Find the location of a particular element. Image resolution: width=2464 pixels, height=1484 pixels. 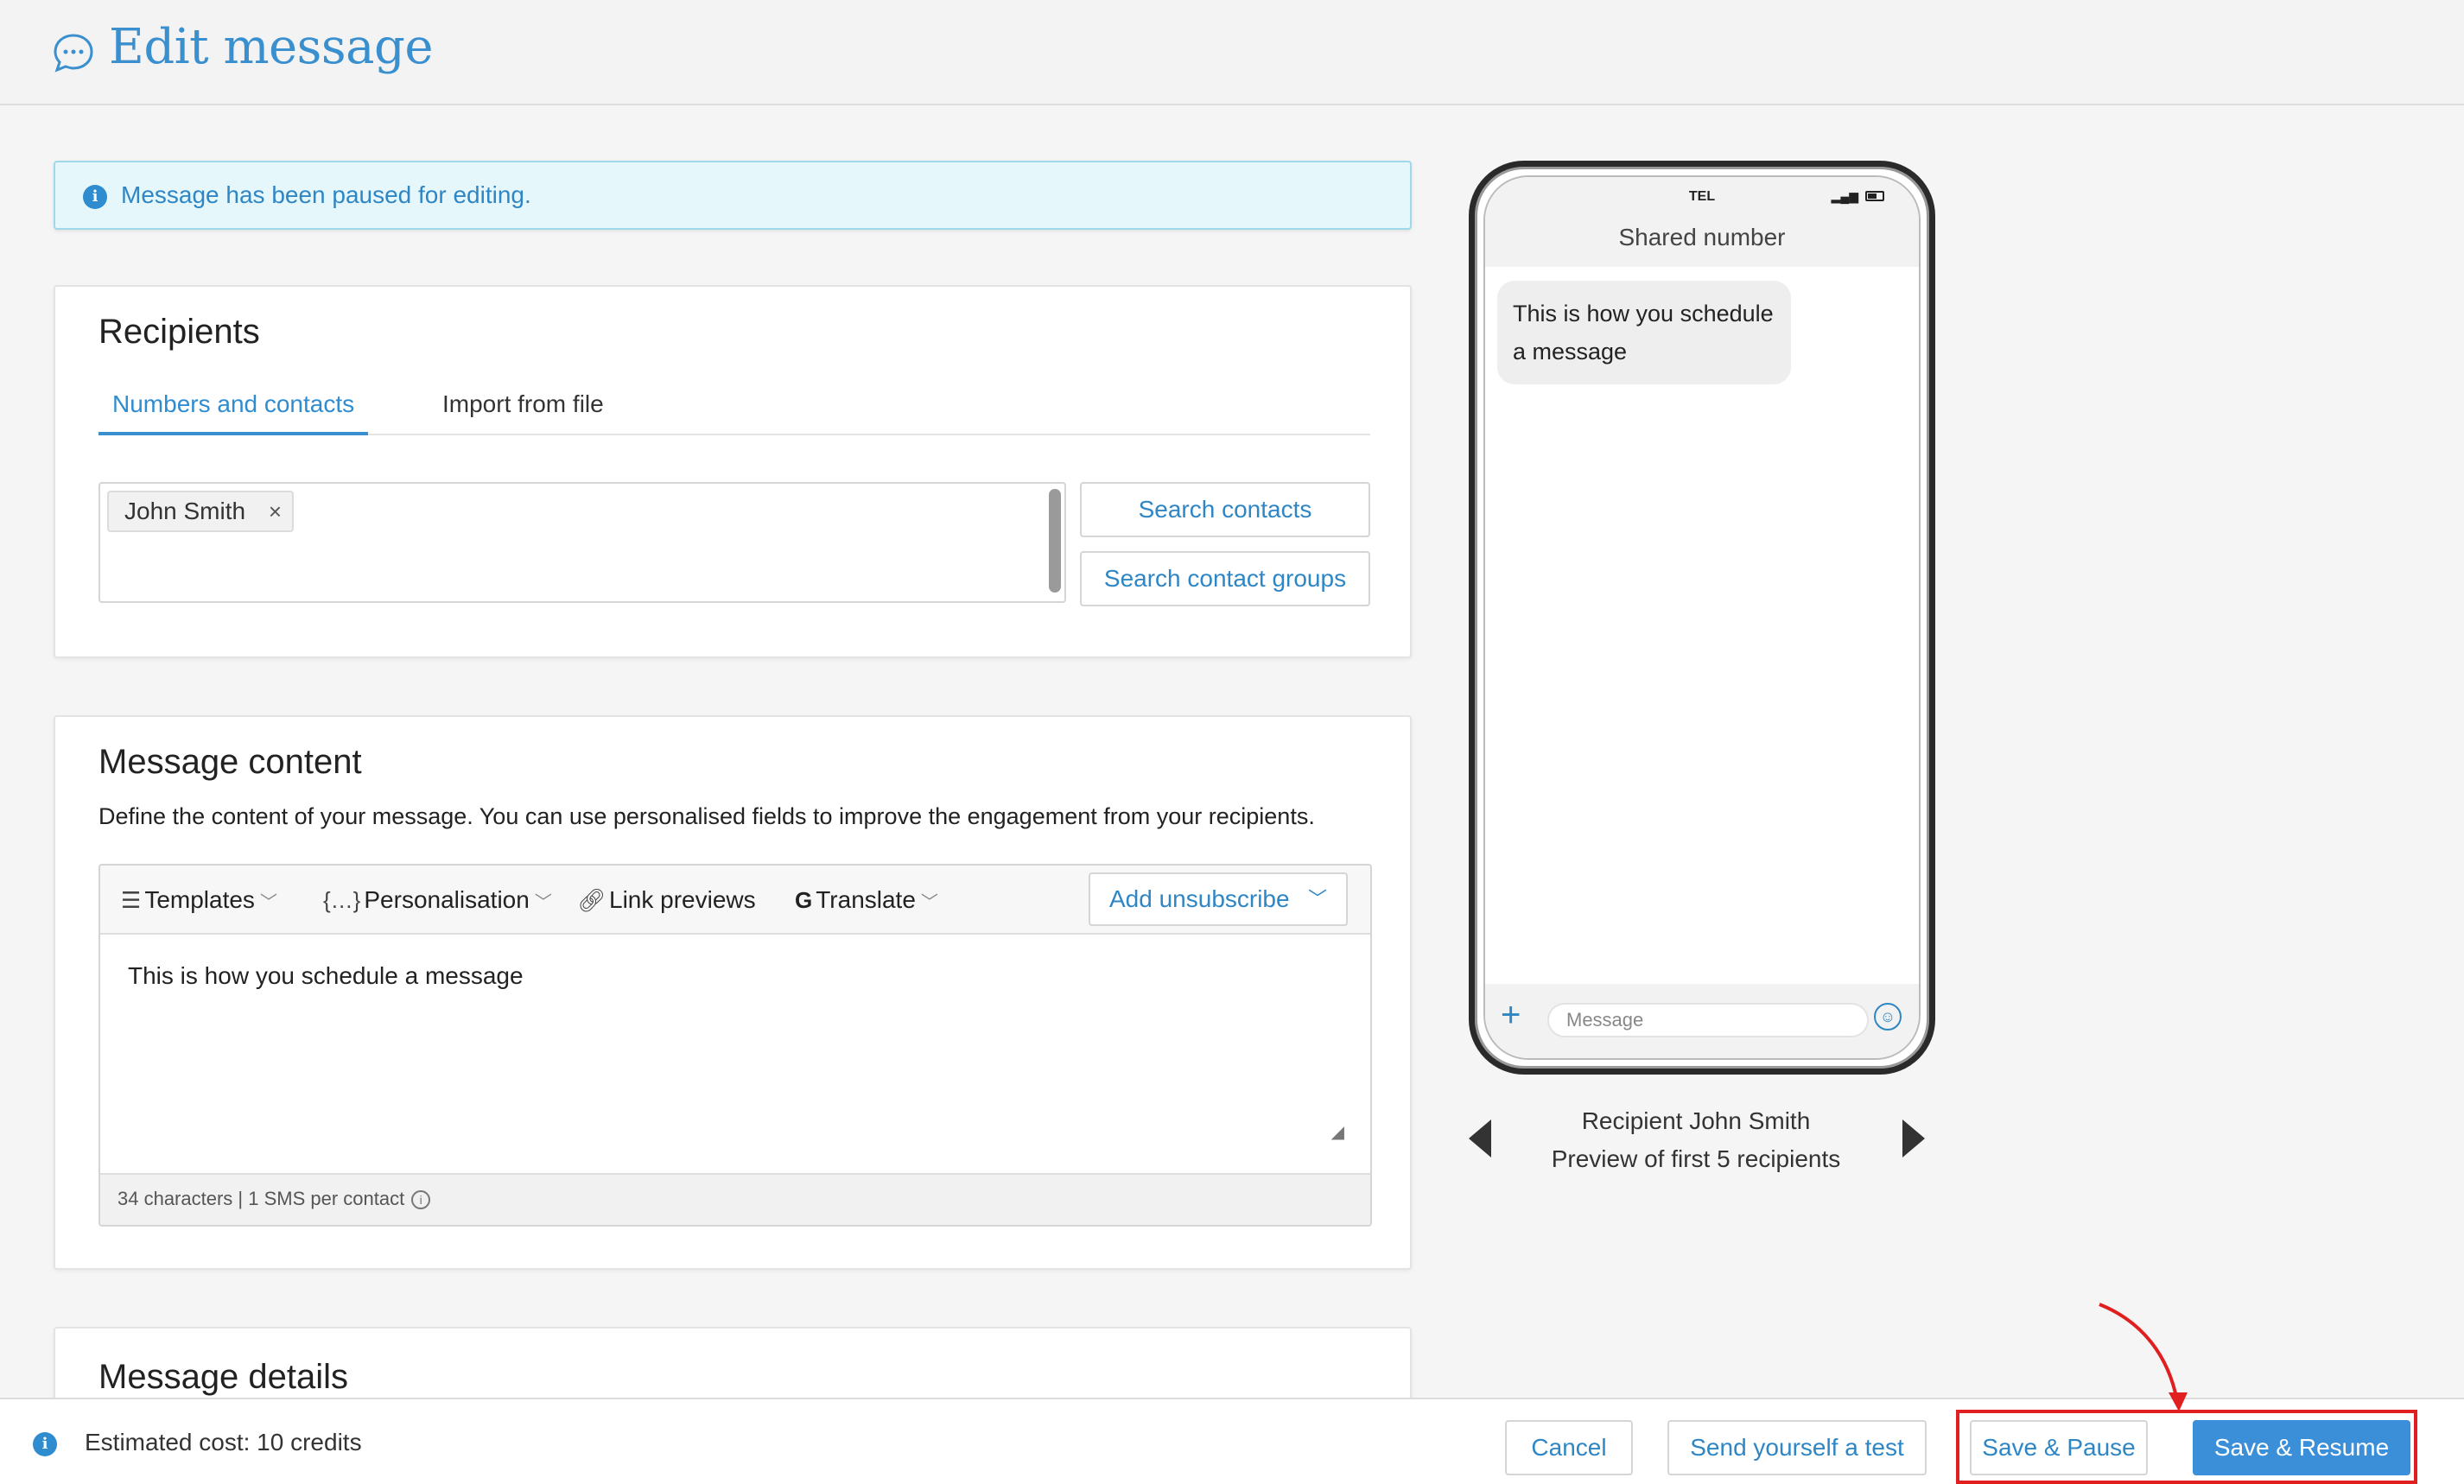

send-test-button: Send yourself a test is located at coordinates (1797, 1447).